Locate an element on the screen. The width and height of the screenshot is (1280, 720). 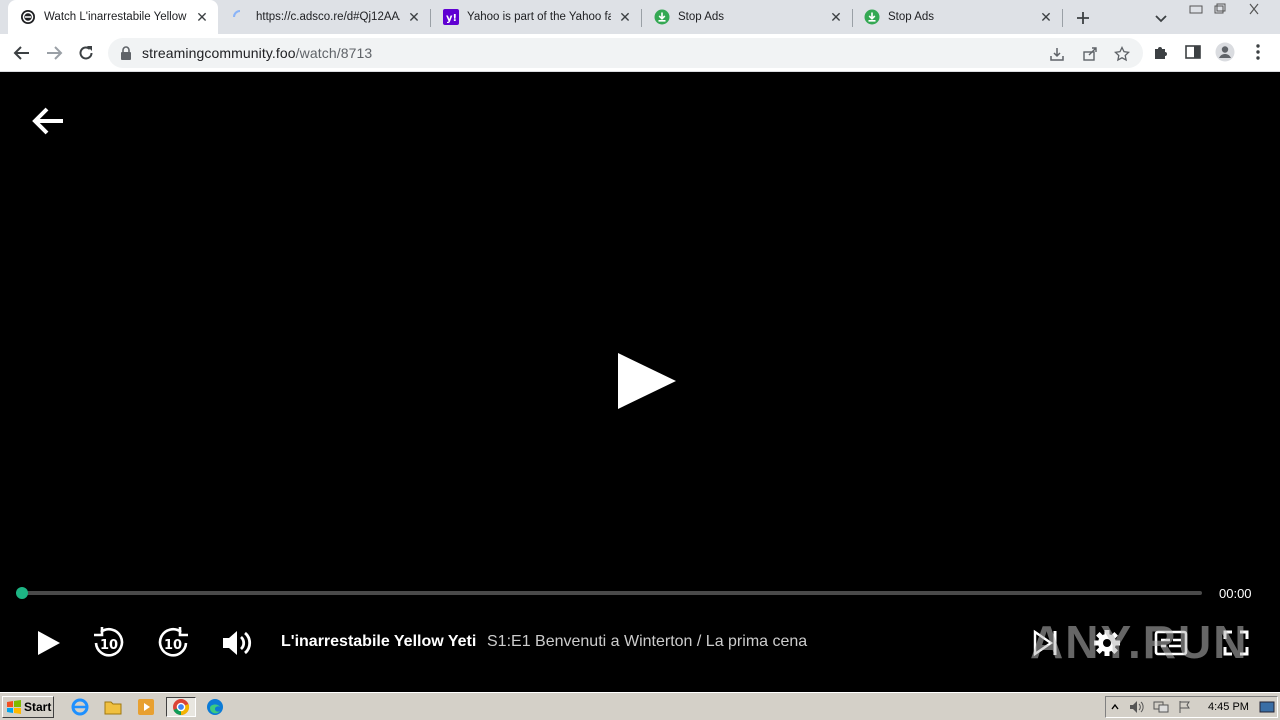
lock-icon is located at coordinates (126, 53).